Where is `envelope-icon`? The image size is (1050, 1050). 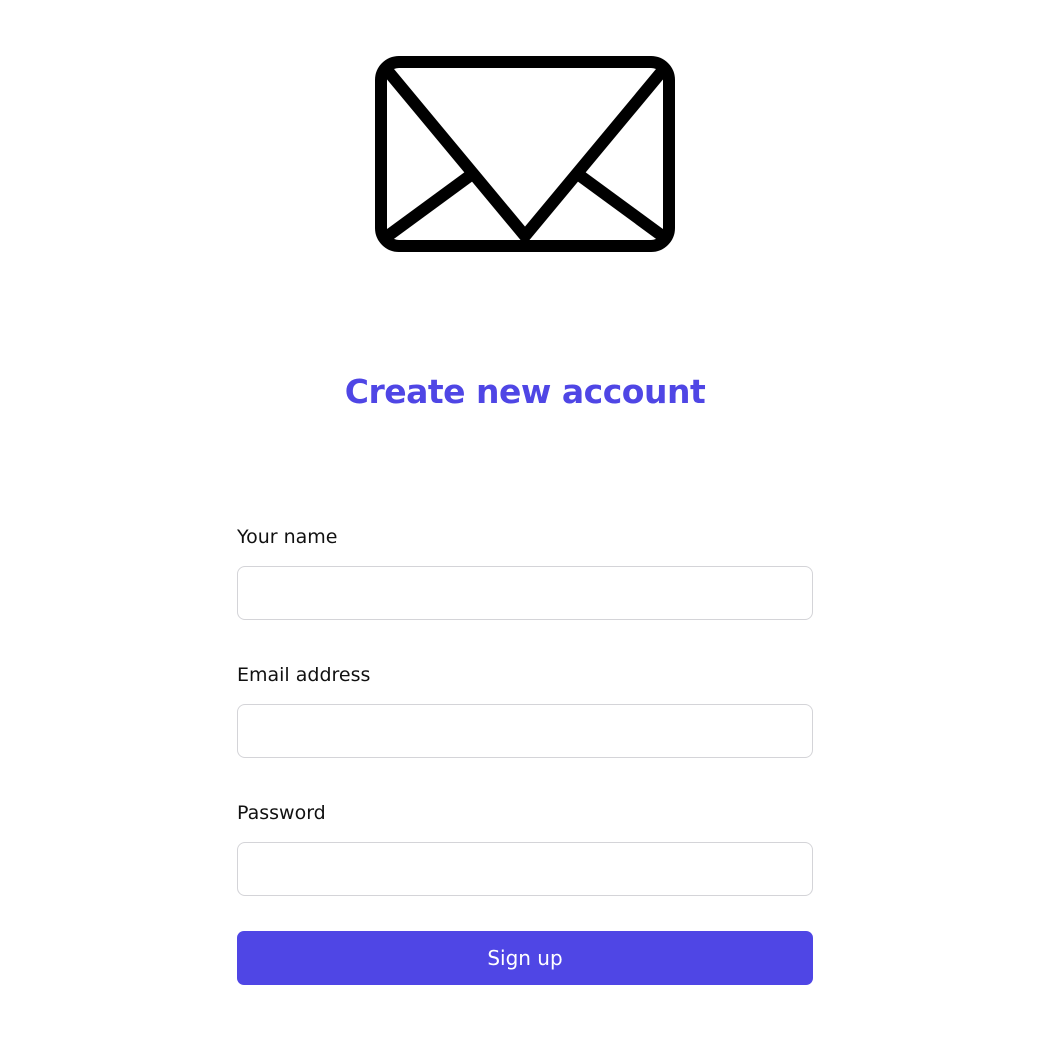 envelope-icon is located at coordinates (525, 154).